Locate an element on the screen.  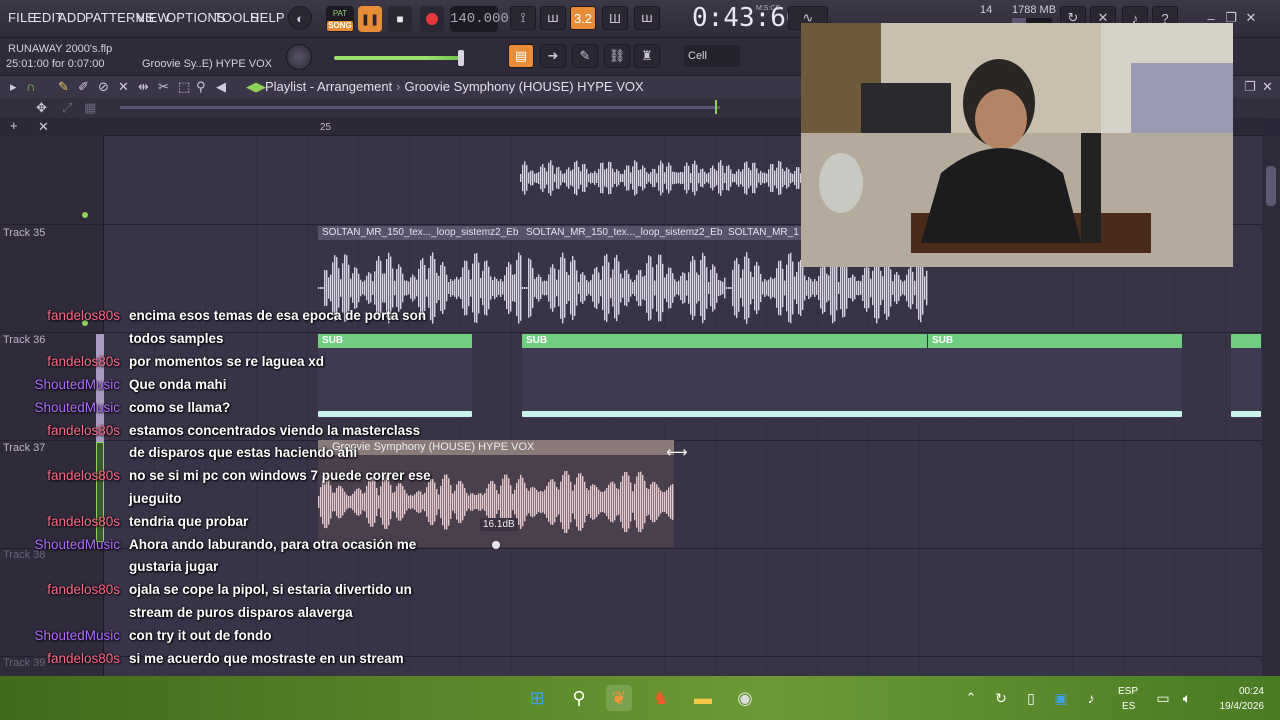
remove-icon: ✕ is located at coordinates (43, 127).